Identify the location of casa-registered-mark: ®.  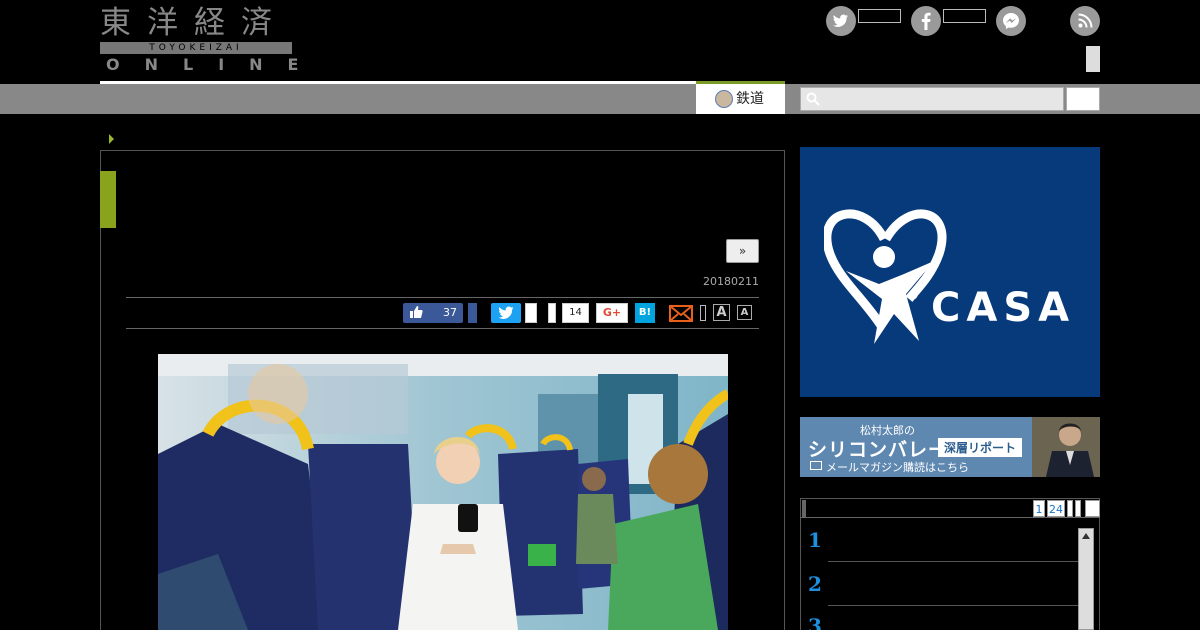
(913, 295).